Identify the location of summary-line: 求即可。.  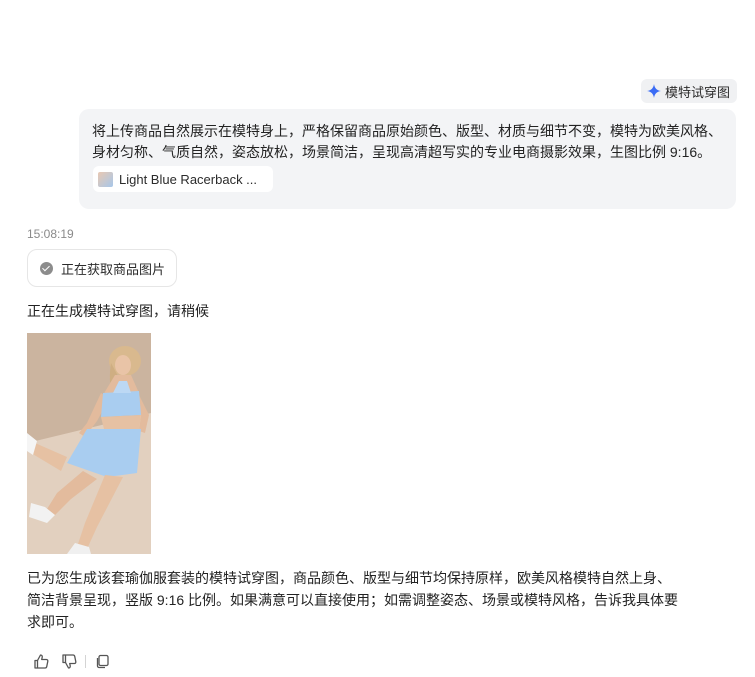
(55, 622).